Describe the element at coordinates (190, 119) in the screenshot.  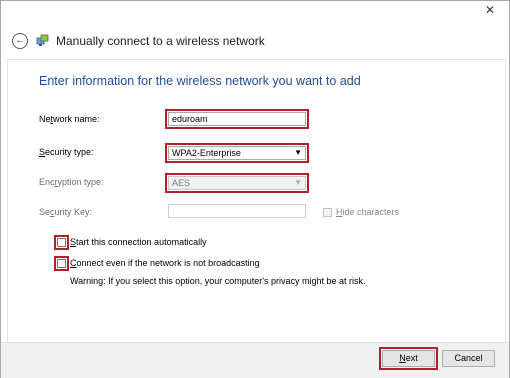
I see `network-name-value: eduroam` at that location.